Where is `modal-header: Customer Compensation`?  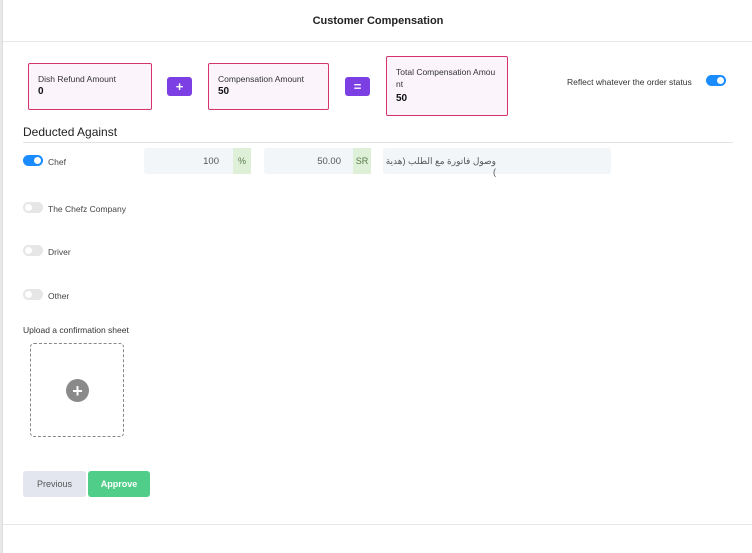 modal-header: Customer Compensation is located at coordinates (377, 21).